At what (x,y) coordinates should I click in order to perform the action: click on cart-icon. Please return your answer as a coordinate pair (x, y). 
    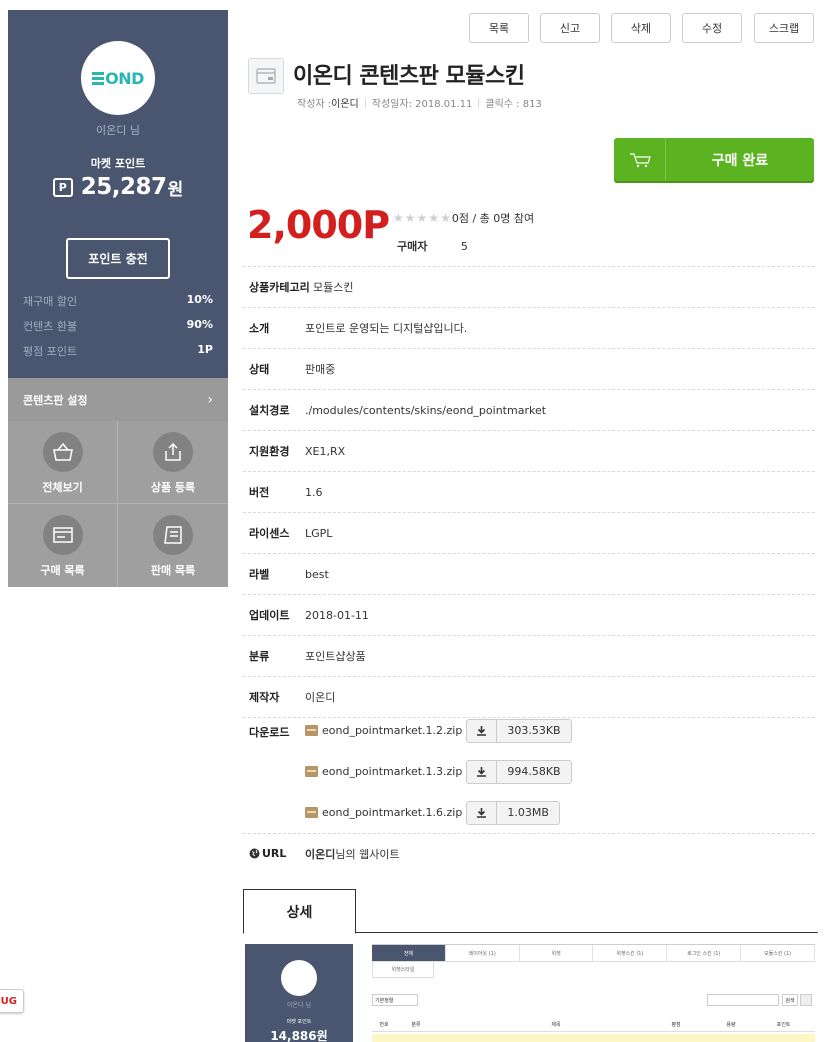
    Looking at the image, I should click on (640, 159).